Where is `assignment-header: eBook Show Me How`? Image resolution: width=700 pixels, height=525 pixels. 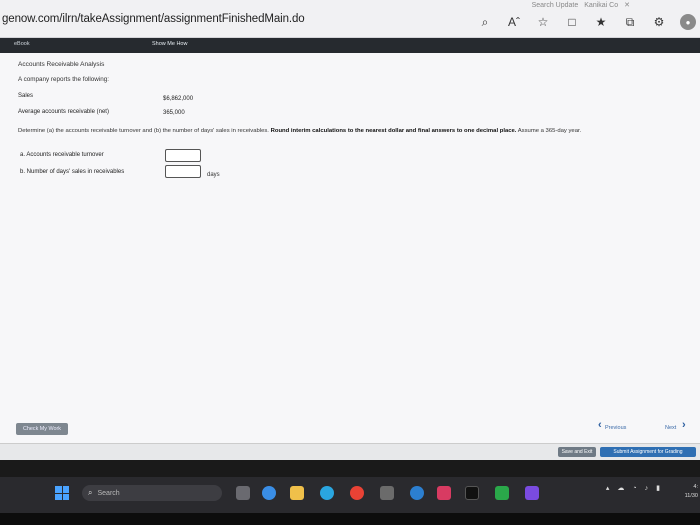 assignment-header: eBook Show Me How is located at coordinates (350, 45).